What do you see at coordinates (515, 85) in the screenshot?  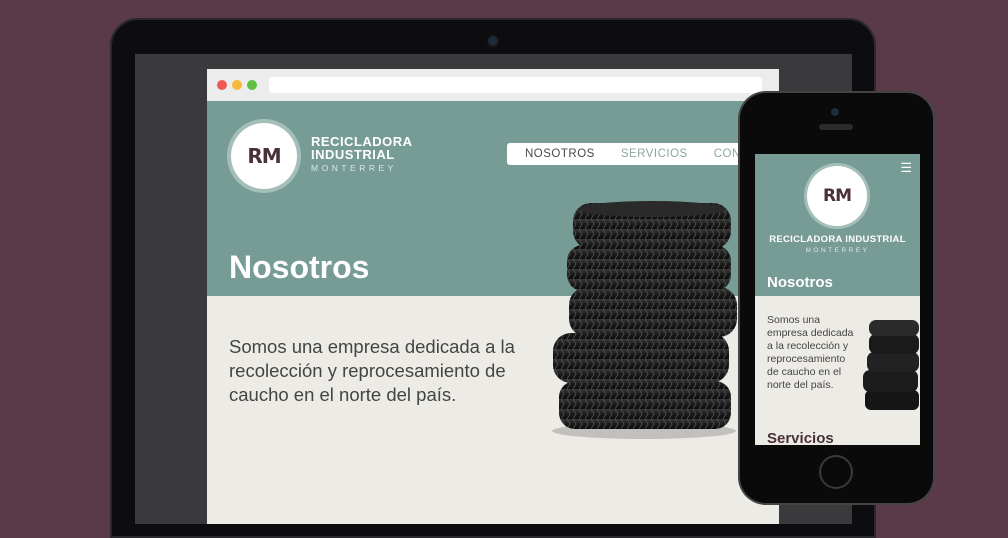 I see `address-bar` at bounding box center [515, 85].